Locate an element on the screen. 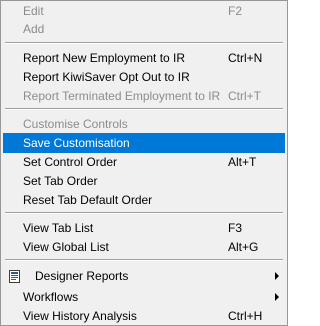  menu-item-label: View Tab List is located at coordinates (58, 228).